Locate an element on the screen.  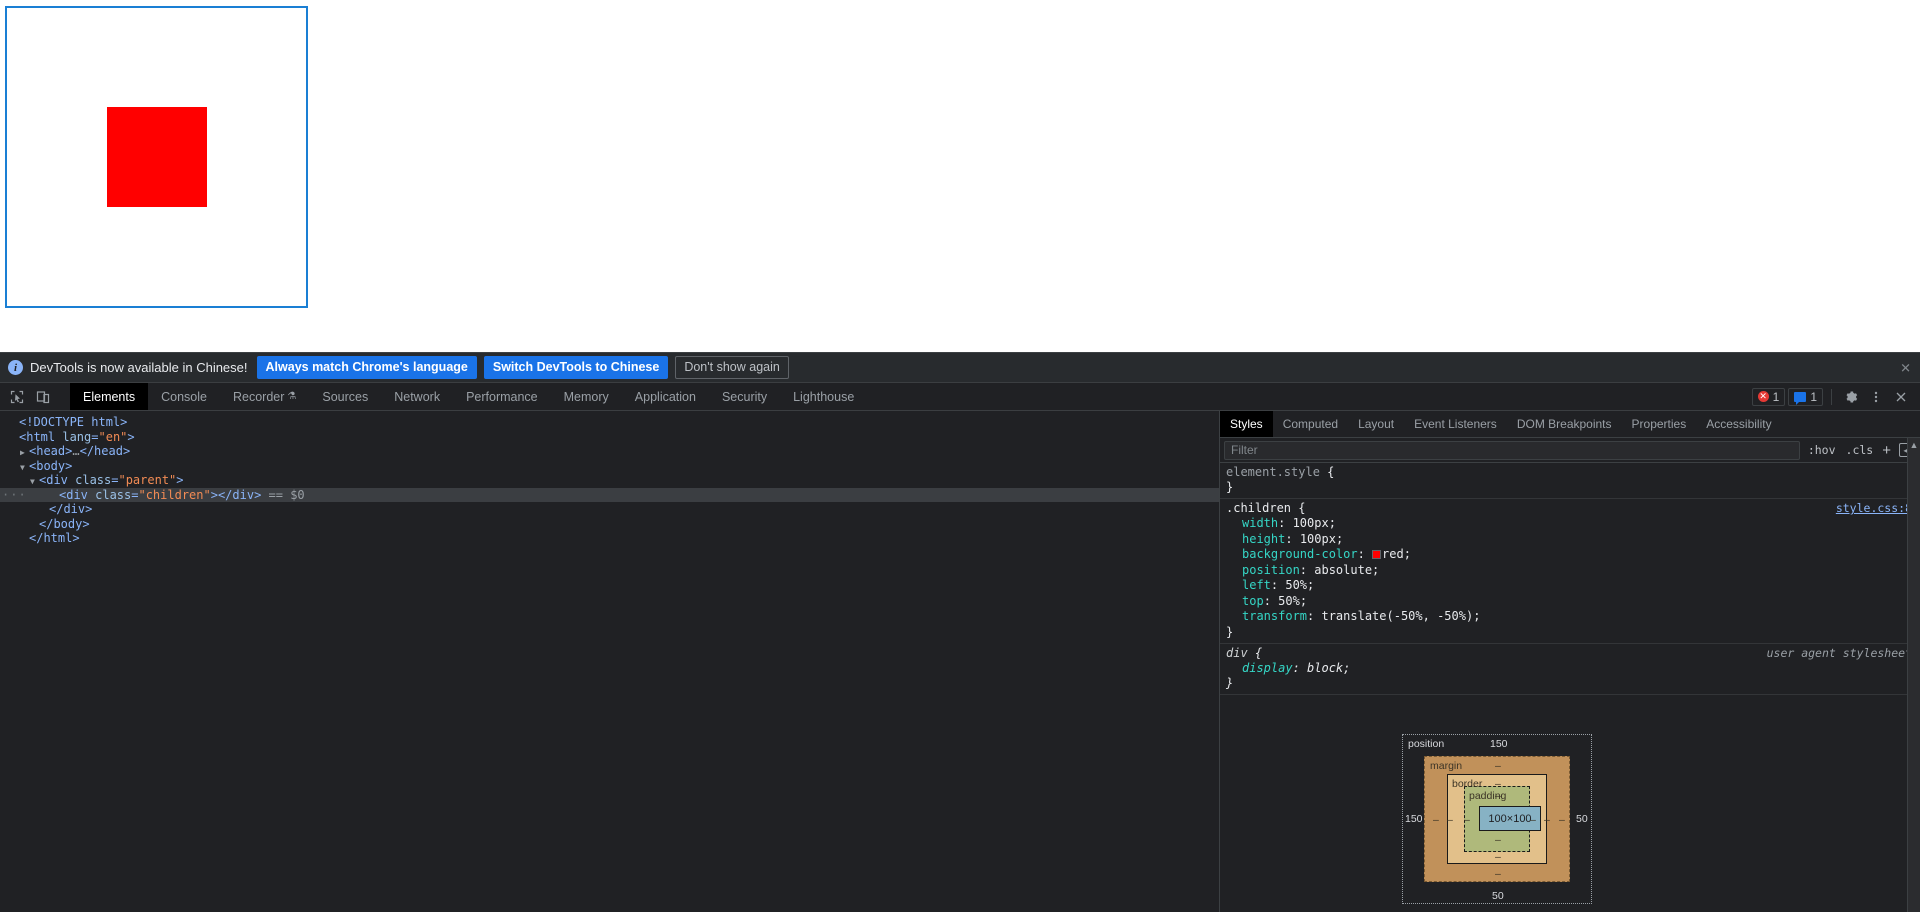
new-style-rule-button: + is located at coordinates (1886, 450).